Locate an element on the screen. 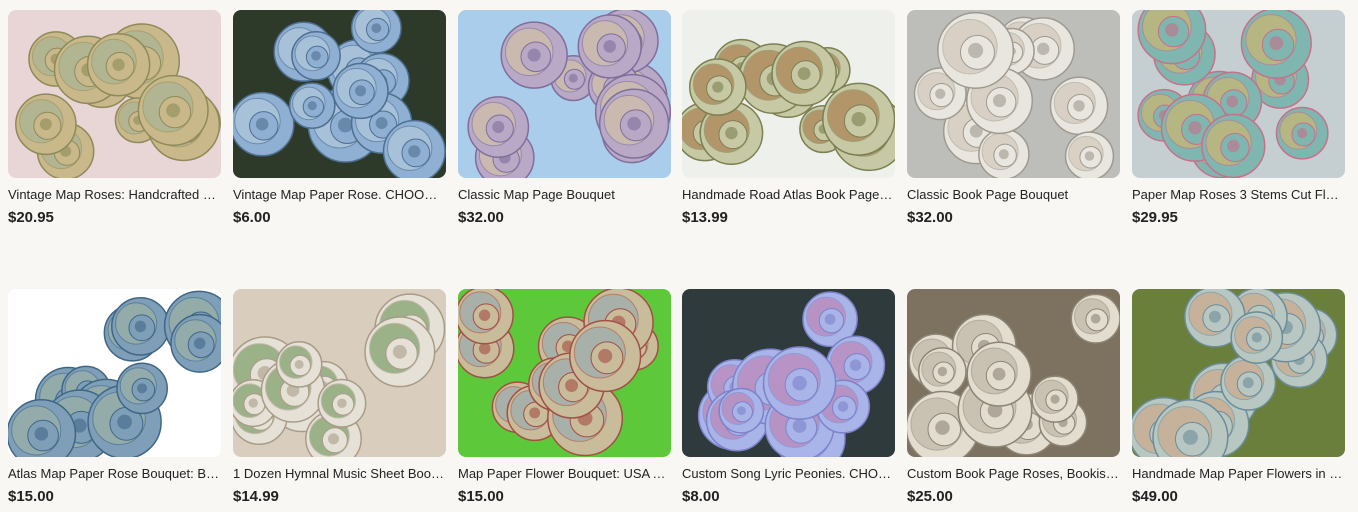 The width and height of the screenshot is (1358, 512). map-flowers-vase-image is located at coordinates (1238, 373).